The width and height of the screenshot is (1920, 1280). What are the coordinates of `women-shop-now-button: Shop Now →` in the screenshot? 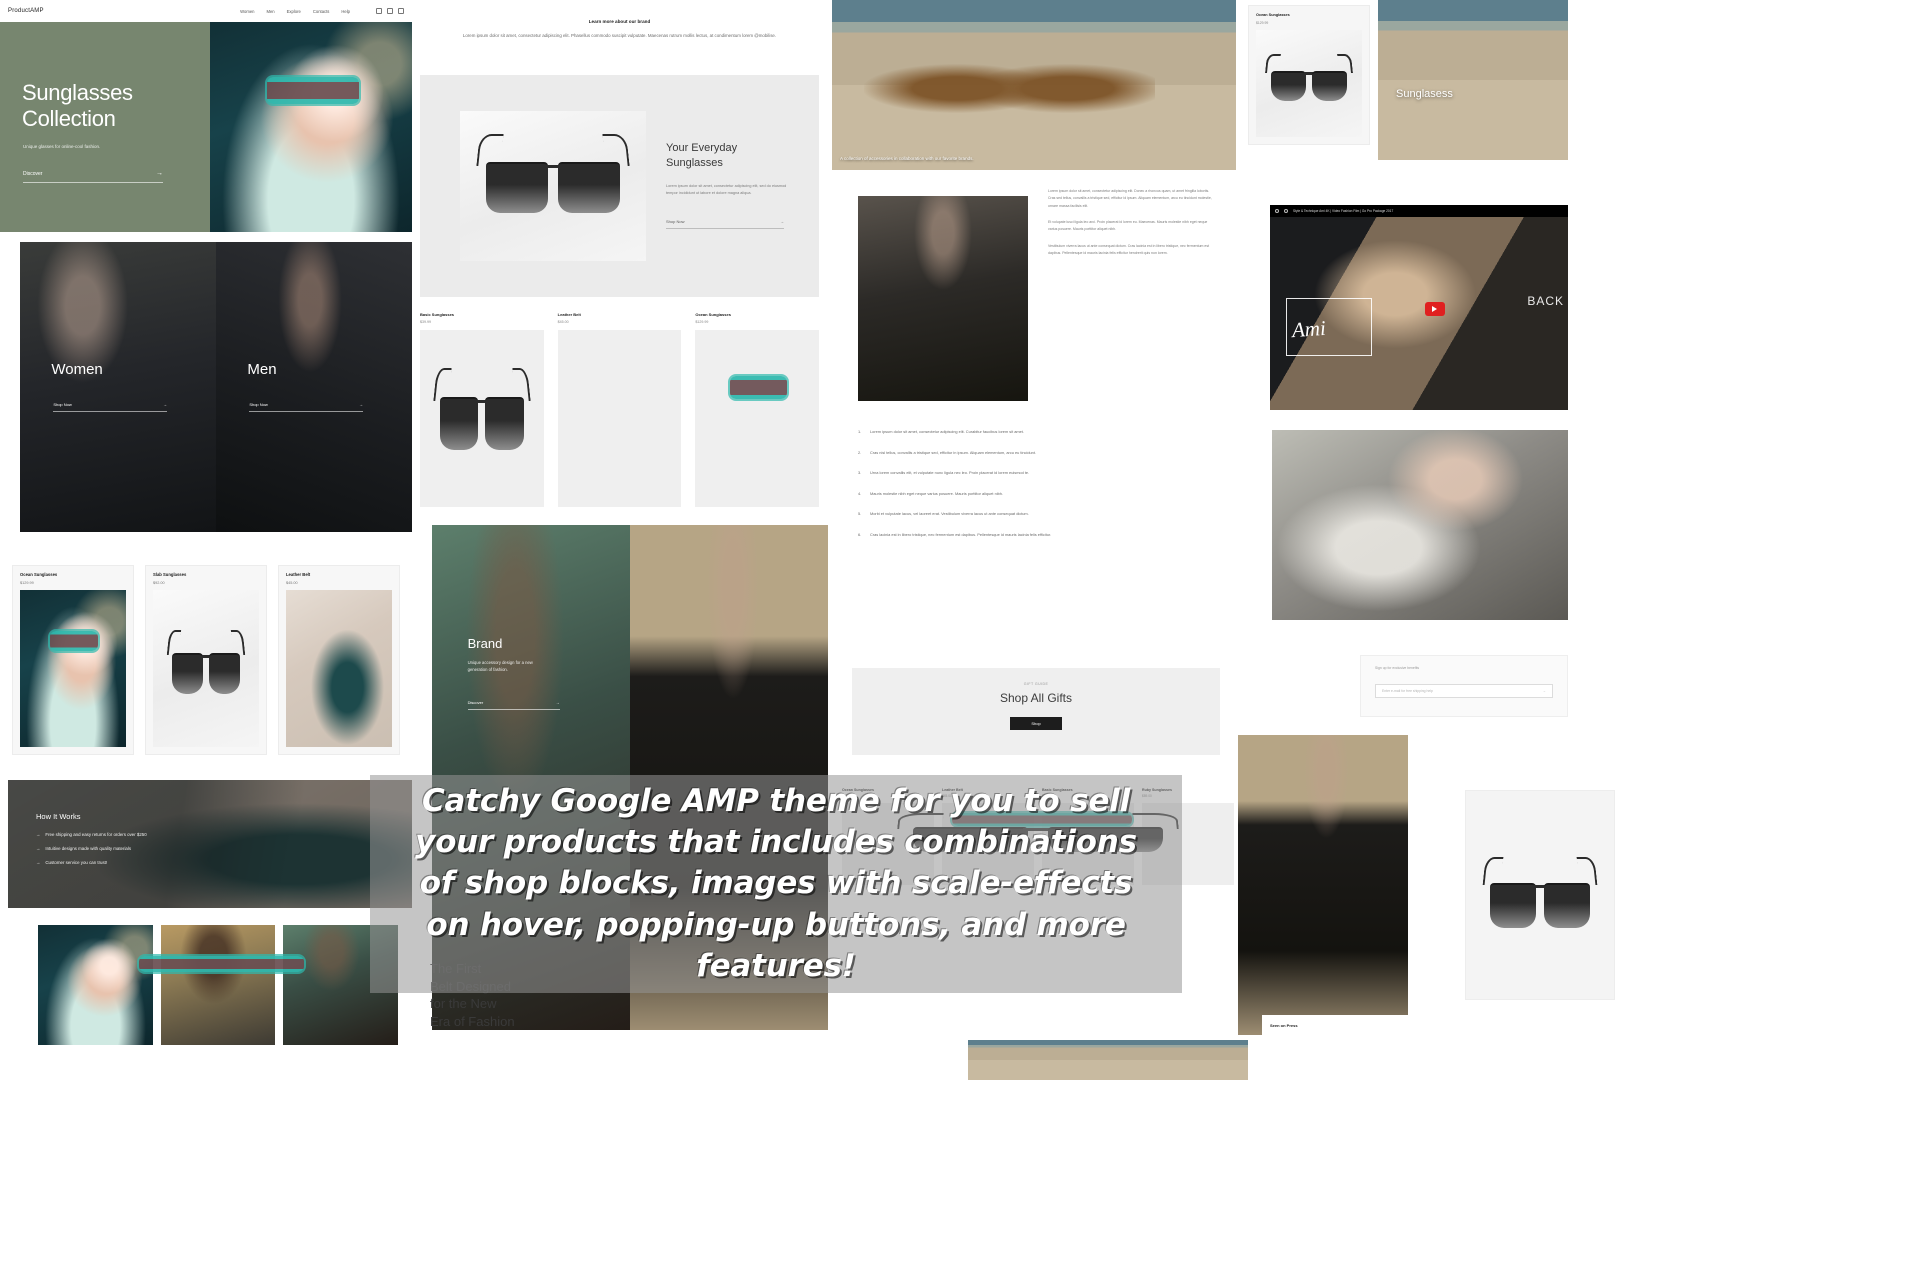 It's located at (110, 407).